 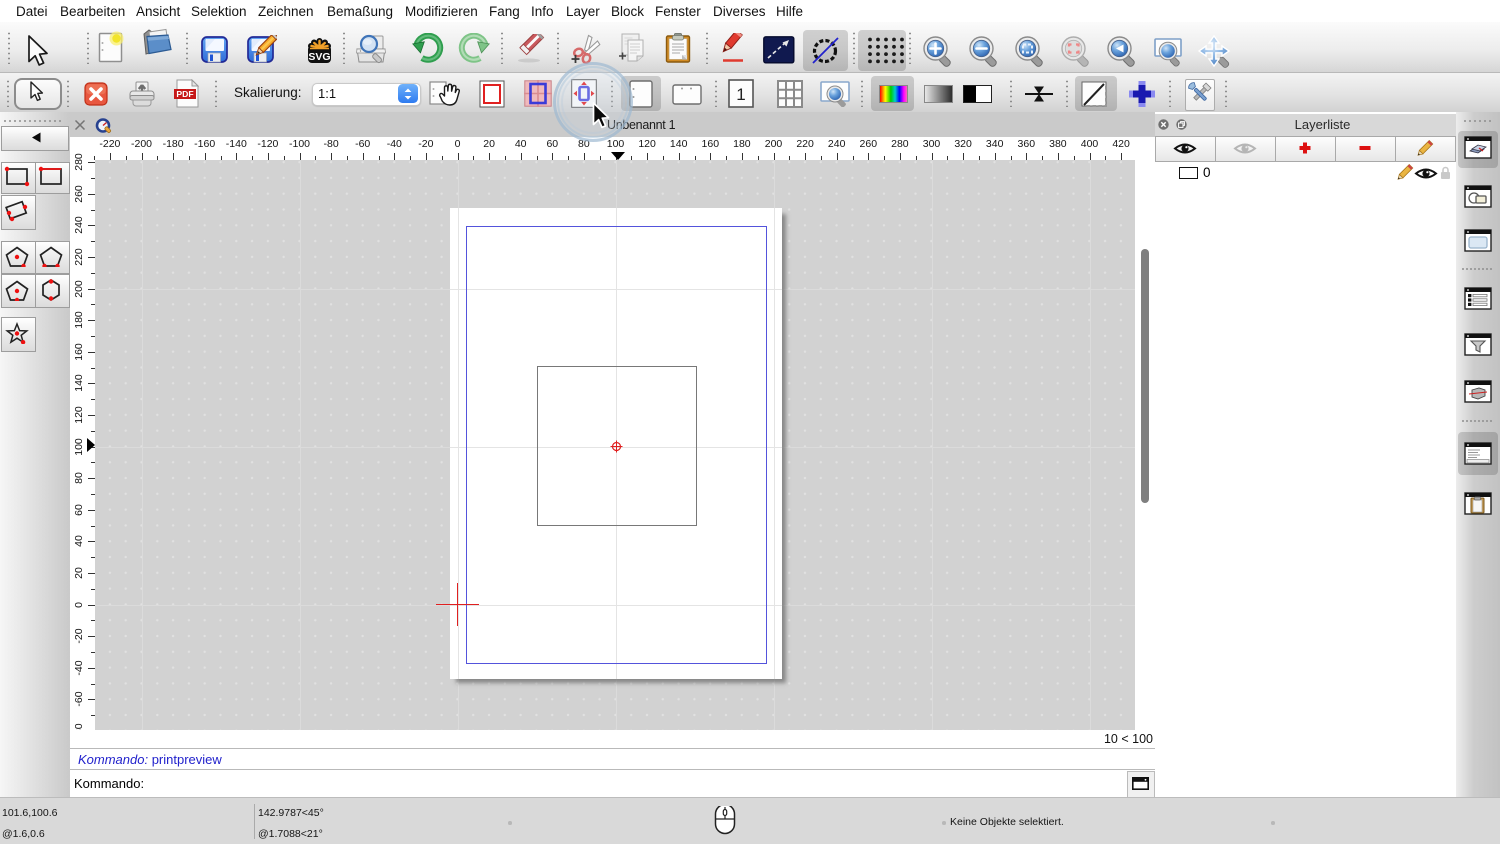 I want to click on svg-text: PDF, so click(x=184, y=94).